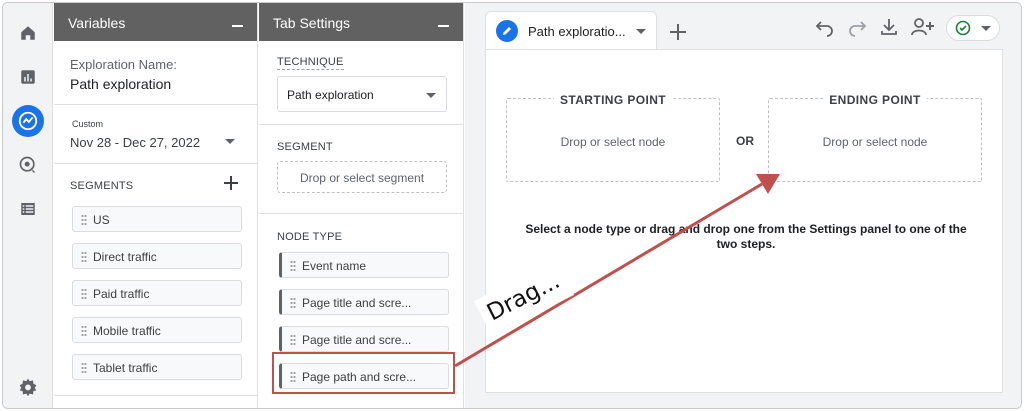 The height and width of the screenshot is (411, 1024). What do you see at coordinates (330, 95) in the screenshot?
I see `technique-select-value: Path exploration` at bounding box center [330, 95].